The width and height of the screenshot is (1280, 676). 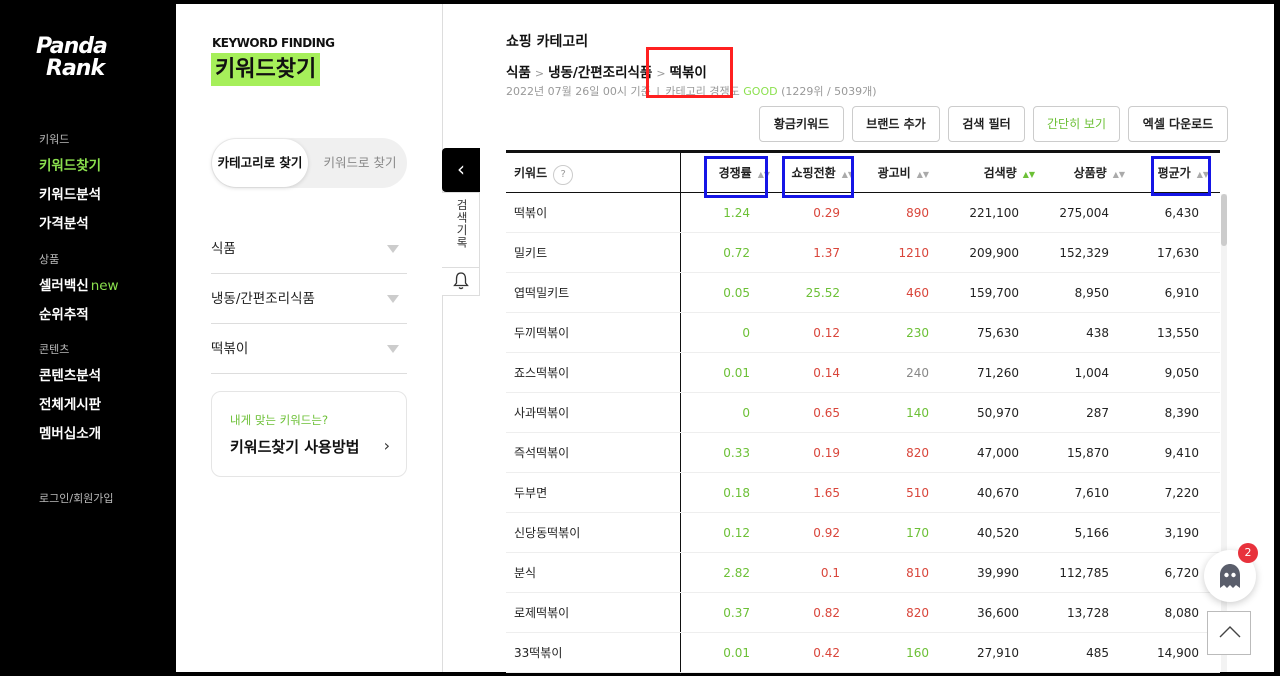 What do you see at coordinates (922, 174) in the screenshot?
I see `sort-icon: ▲▼` at bounding box center [922, 174].